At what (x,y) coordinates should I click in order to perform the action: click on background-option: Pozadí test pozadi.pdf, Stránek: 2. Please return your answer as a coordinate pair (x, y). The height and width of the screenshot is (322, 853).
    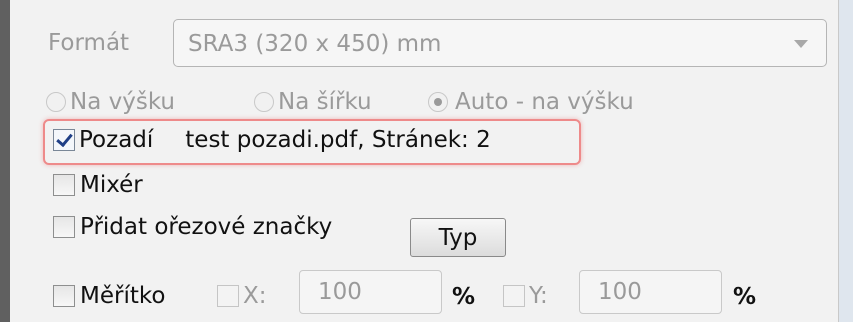
    Looking at the image, I should click on (272, 140).